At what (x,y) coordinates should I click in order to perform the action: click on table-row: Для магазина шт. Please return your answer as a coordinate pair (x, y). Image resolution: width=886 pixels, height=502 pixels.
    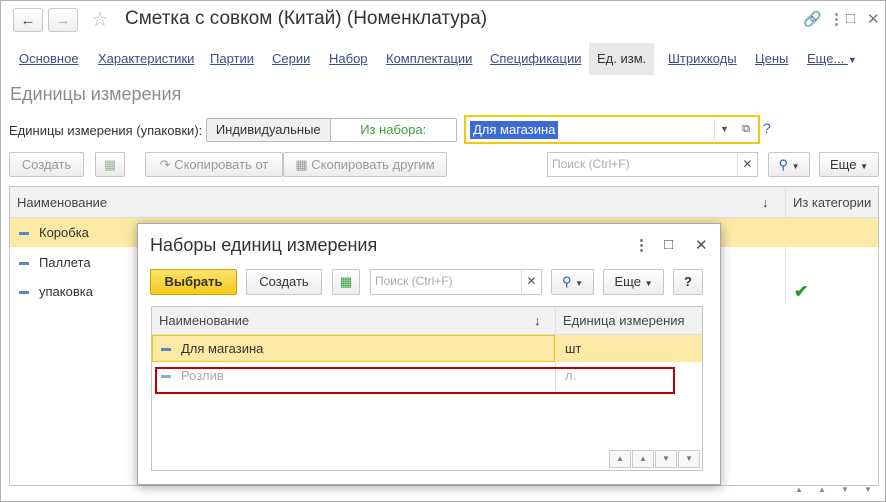
    Looking at the image, I should click on (427, 348).